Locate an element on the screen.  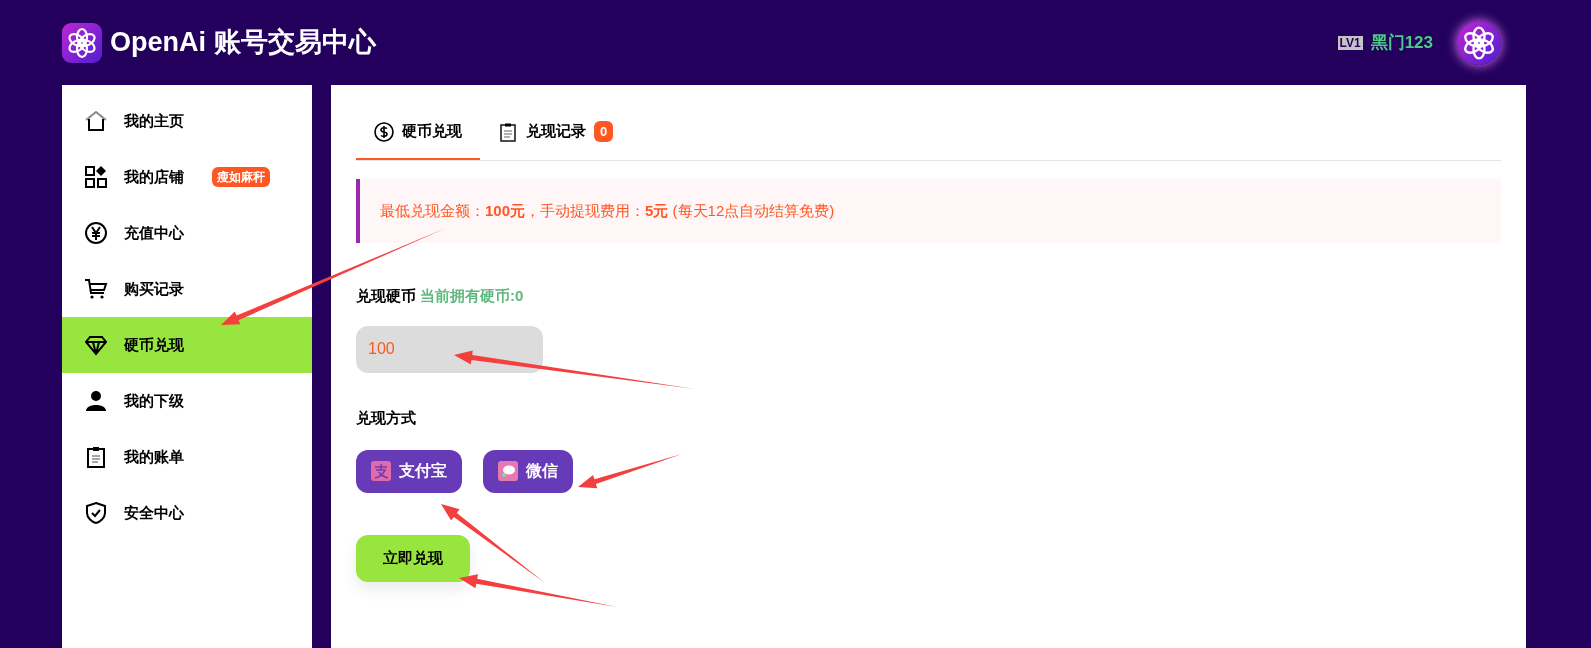
count-badge: 0 is located at coordinates (604, 131).